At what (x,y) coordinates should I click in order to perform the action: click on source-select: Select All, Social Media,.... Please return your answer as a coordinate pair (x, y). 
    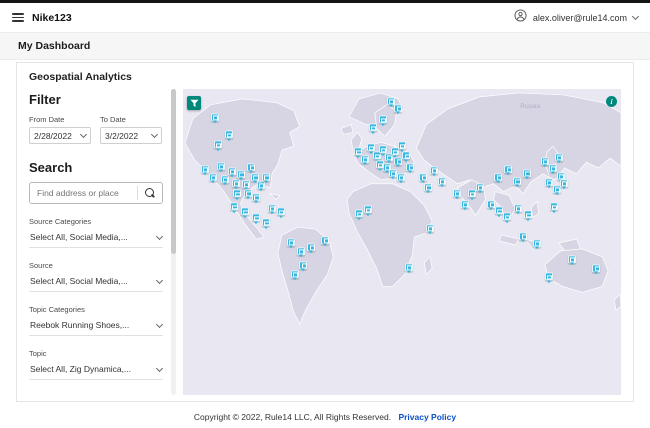
    Looking at the image, I should click on (96, 282).